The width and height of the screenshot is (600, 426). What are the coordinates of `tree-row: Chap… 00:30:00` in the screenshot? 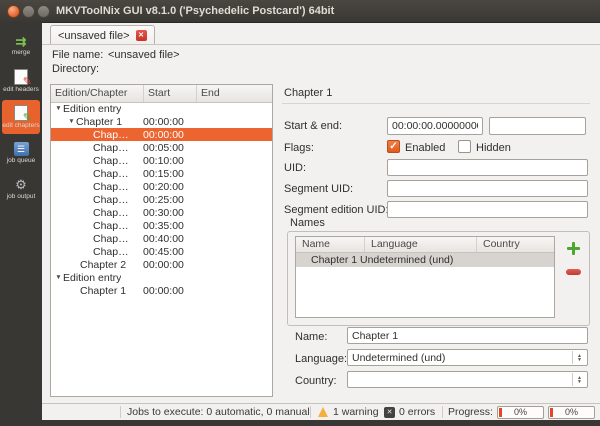 It's located at (161, 212).